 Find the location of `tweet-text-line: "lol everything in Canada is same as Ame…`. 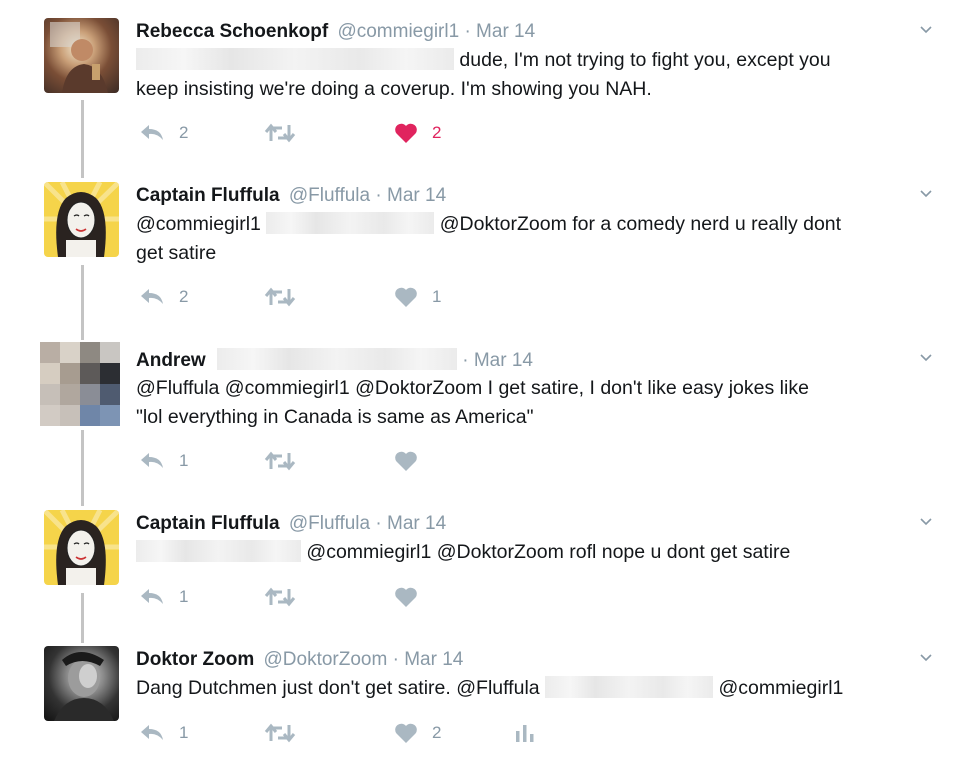

tweet-text-line: "lol everything in Canada is same as Ame… is located at coordinates (335, 417).